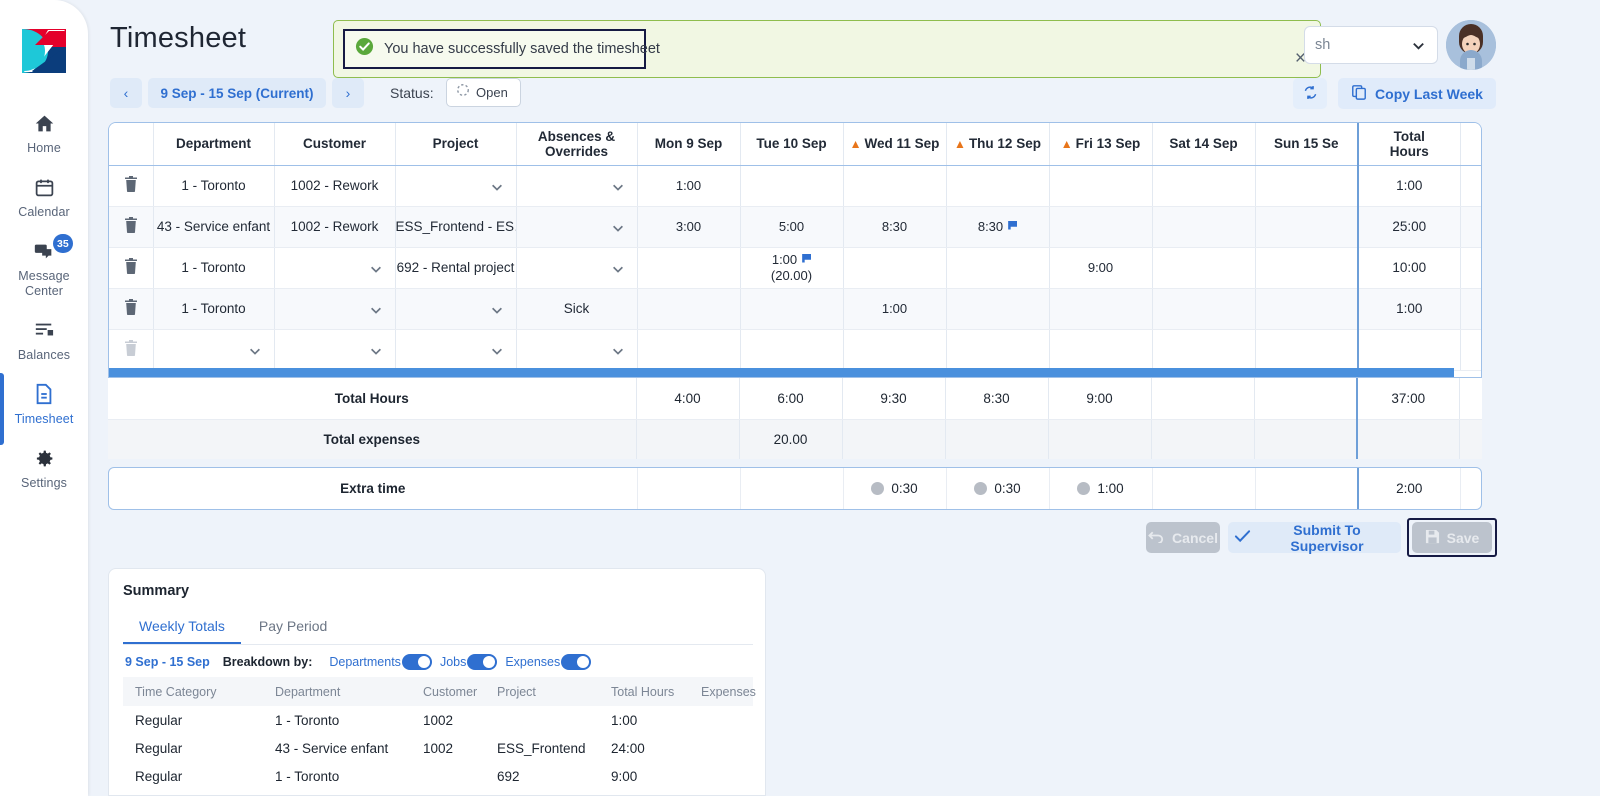 The height and width of the screenshot is (796, 1600). I want to click on cell-project: 692 - Rental project, so click(456, 268).